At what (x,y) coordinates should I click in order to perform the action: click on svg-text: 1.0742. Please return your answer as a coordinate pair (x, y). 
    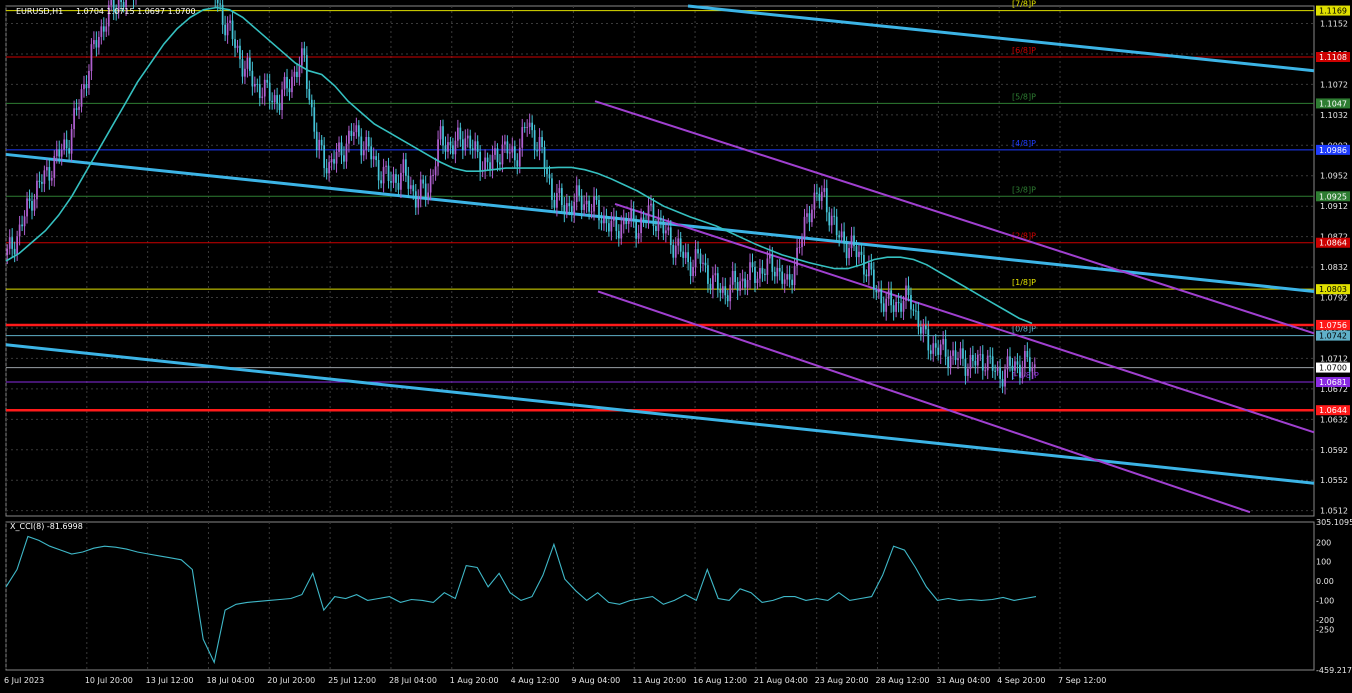
    Looking at the image, I should click on (1333, 336).